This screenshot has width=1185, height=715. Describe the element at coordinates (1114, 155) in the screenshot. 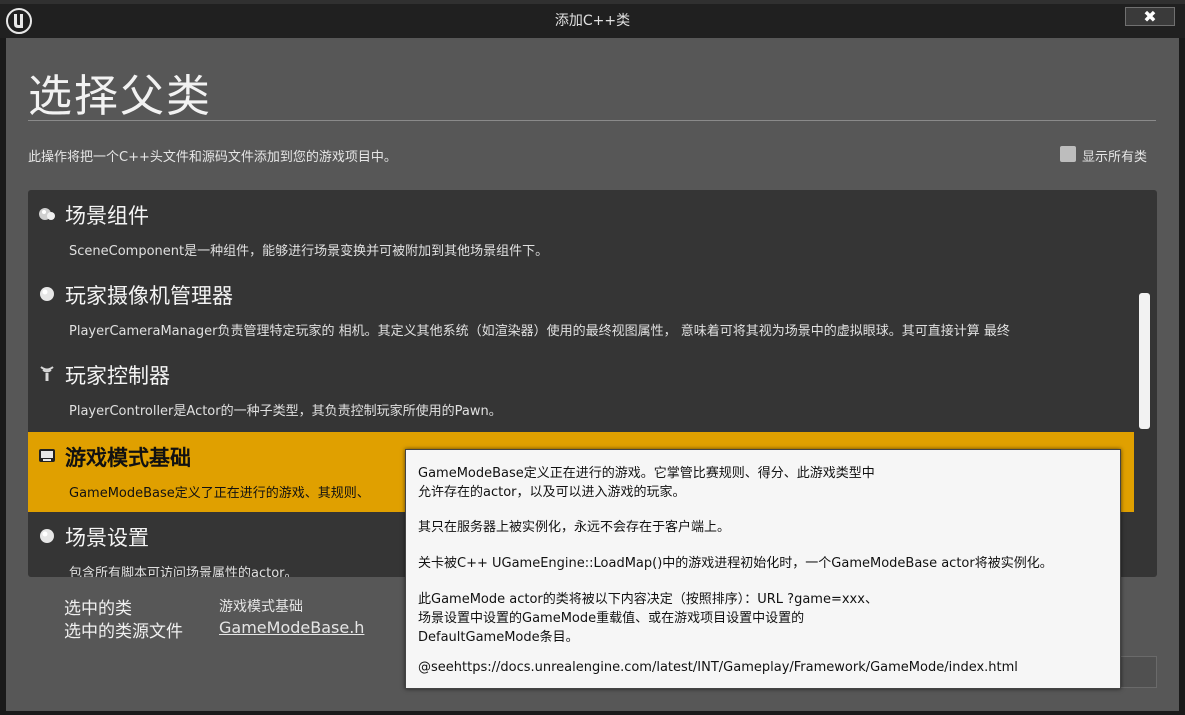

I see `show-all-classes-label: 显示所有类` at that location.